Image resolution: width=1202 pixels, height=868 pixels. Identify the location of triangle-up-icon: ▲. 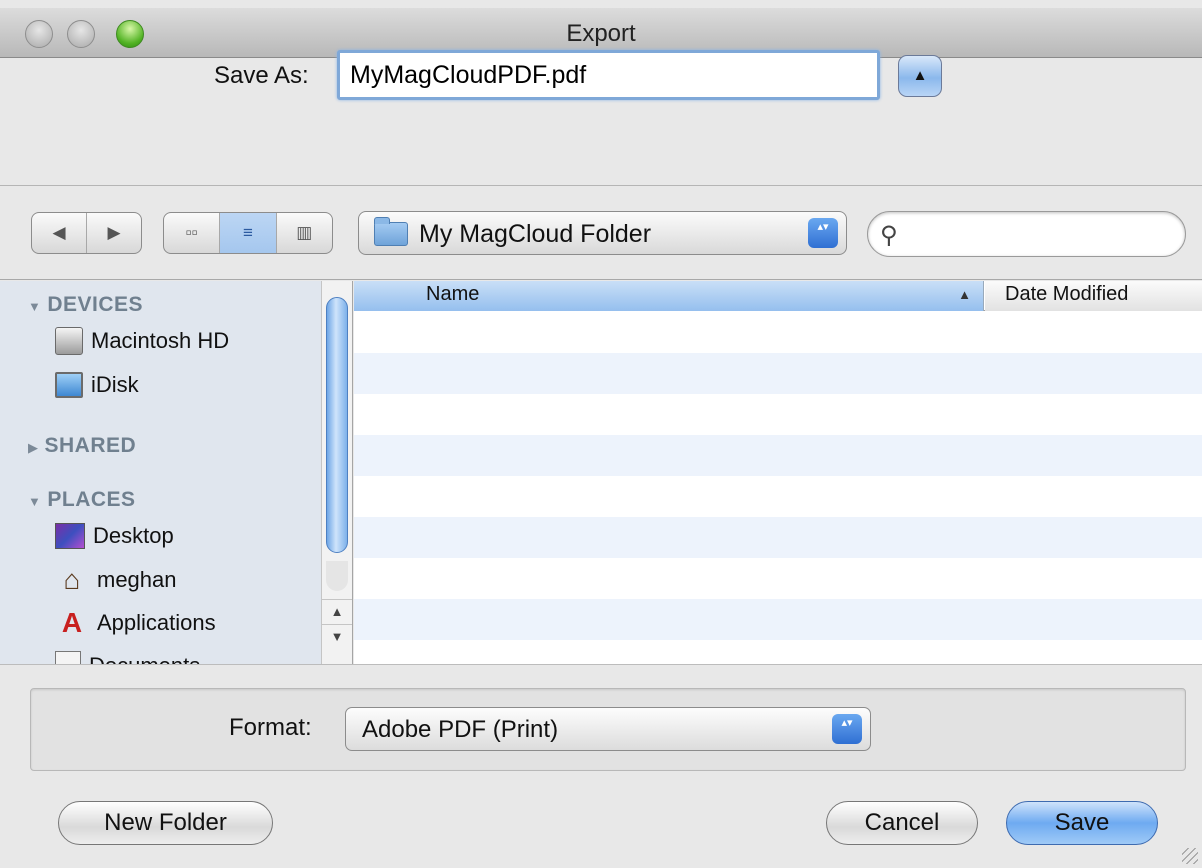
(920, 75).